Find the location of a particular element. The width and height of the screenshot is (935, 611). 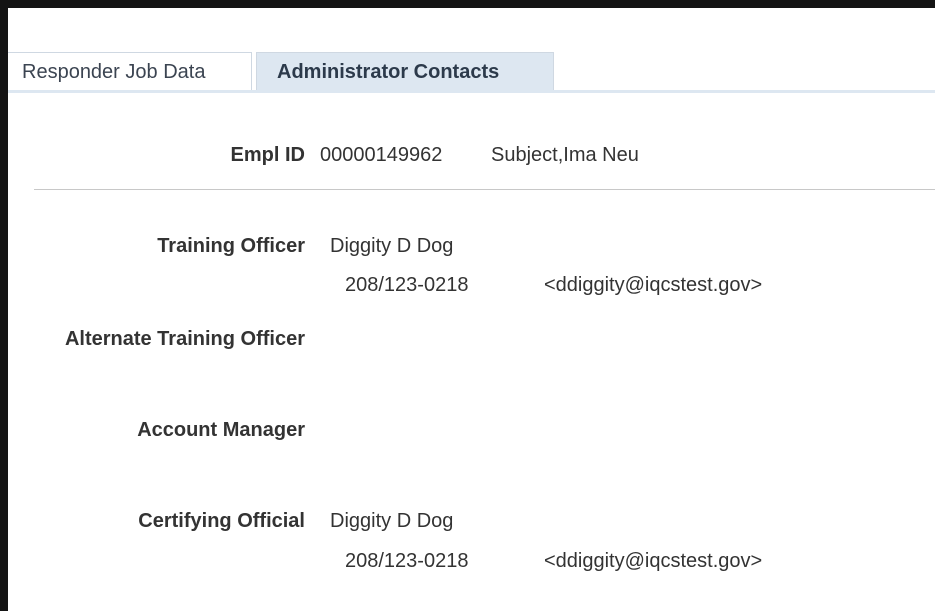

training-officer-label: Training Officer is located at coordinates (231, 246).